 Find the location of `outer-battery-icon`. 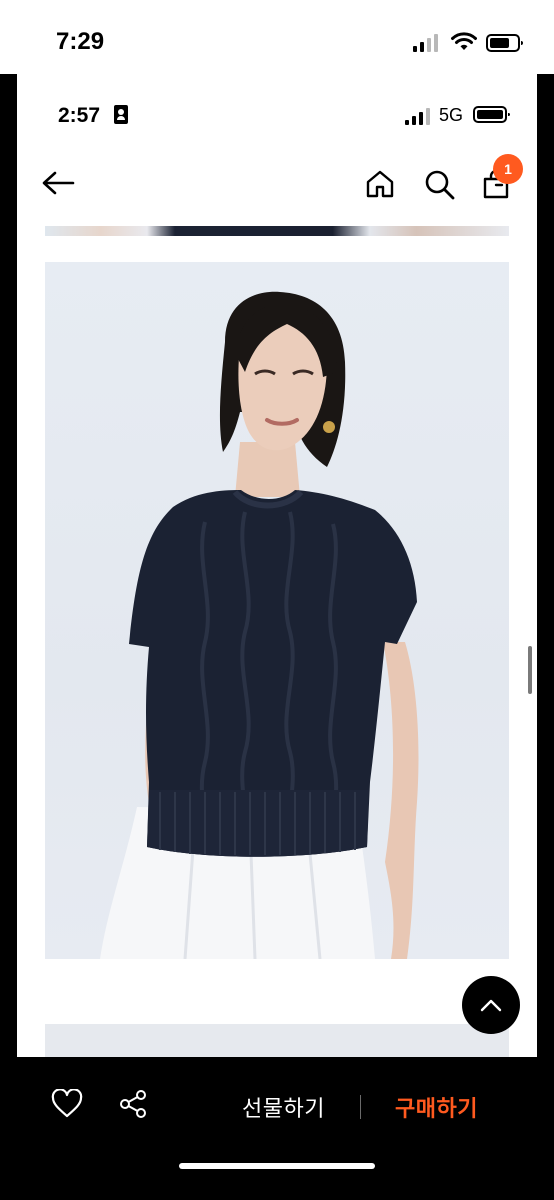

outer-battery-icon is located at coordinates (504, 43).